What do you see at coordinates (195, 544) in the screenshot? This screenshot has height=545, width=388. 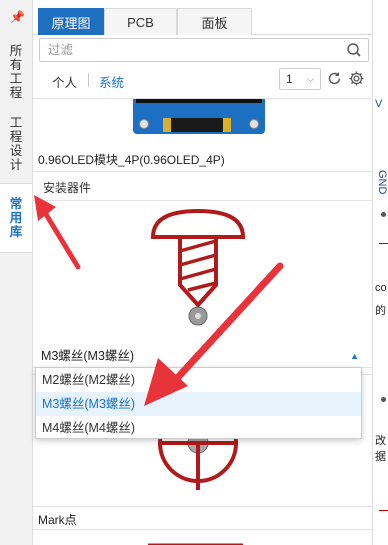 I see `next-item-preview` at bounding box center [195, 544].